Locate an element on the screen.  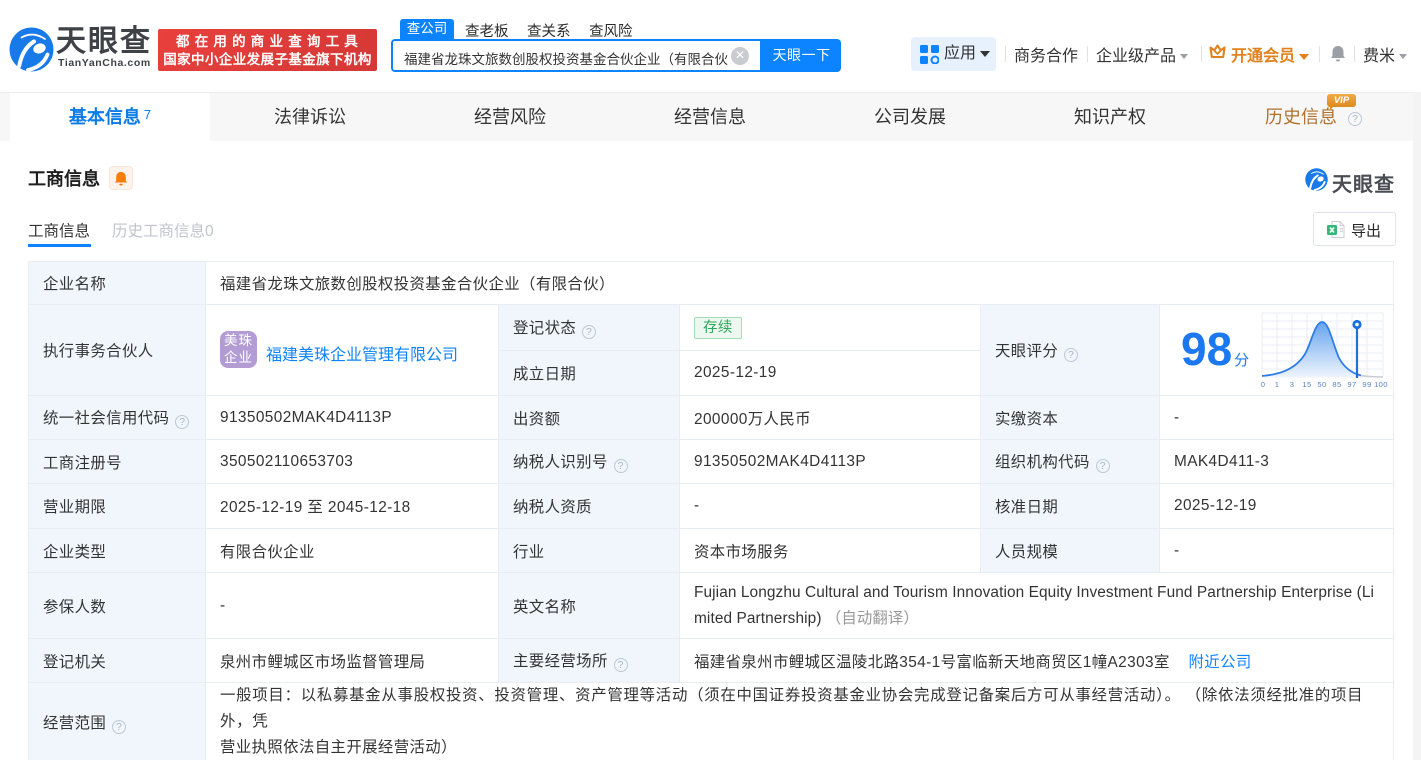
svg-text: 1 is located at coordinates (1277, 384).